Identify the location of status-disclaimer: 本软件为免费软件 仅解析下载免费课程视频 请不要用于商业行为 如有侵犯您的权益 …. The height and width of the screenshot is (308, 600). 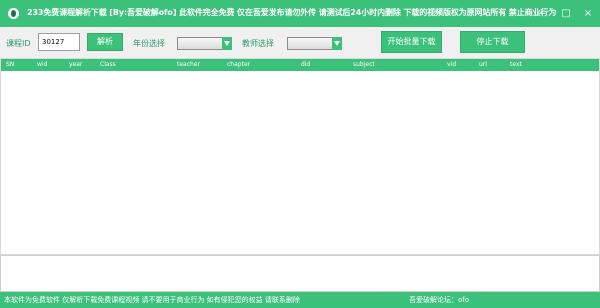
(152, 300).